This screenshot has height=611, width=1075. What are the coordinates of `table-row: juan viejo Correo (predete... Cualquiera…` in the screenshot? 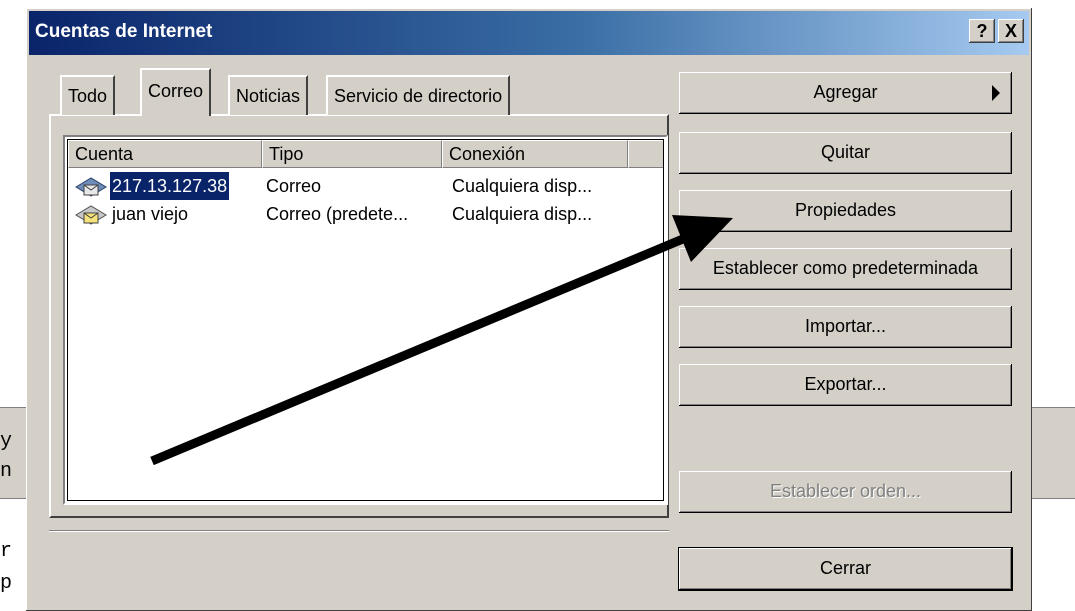 It's located at (365, 214).